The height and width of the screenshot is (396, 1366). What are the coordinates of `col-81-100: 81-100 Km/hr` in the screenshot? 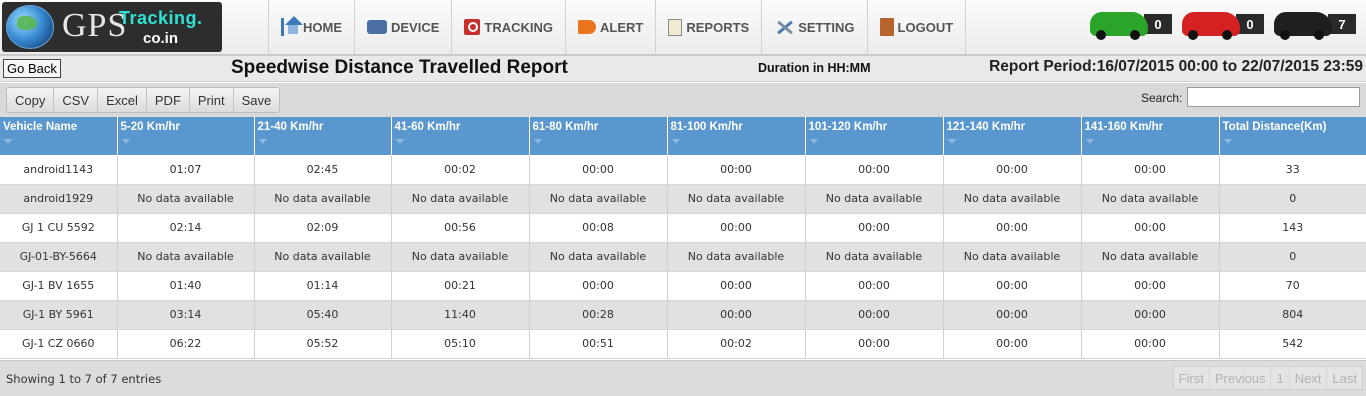 It's located at (736, 136).